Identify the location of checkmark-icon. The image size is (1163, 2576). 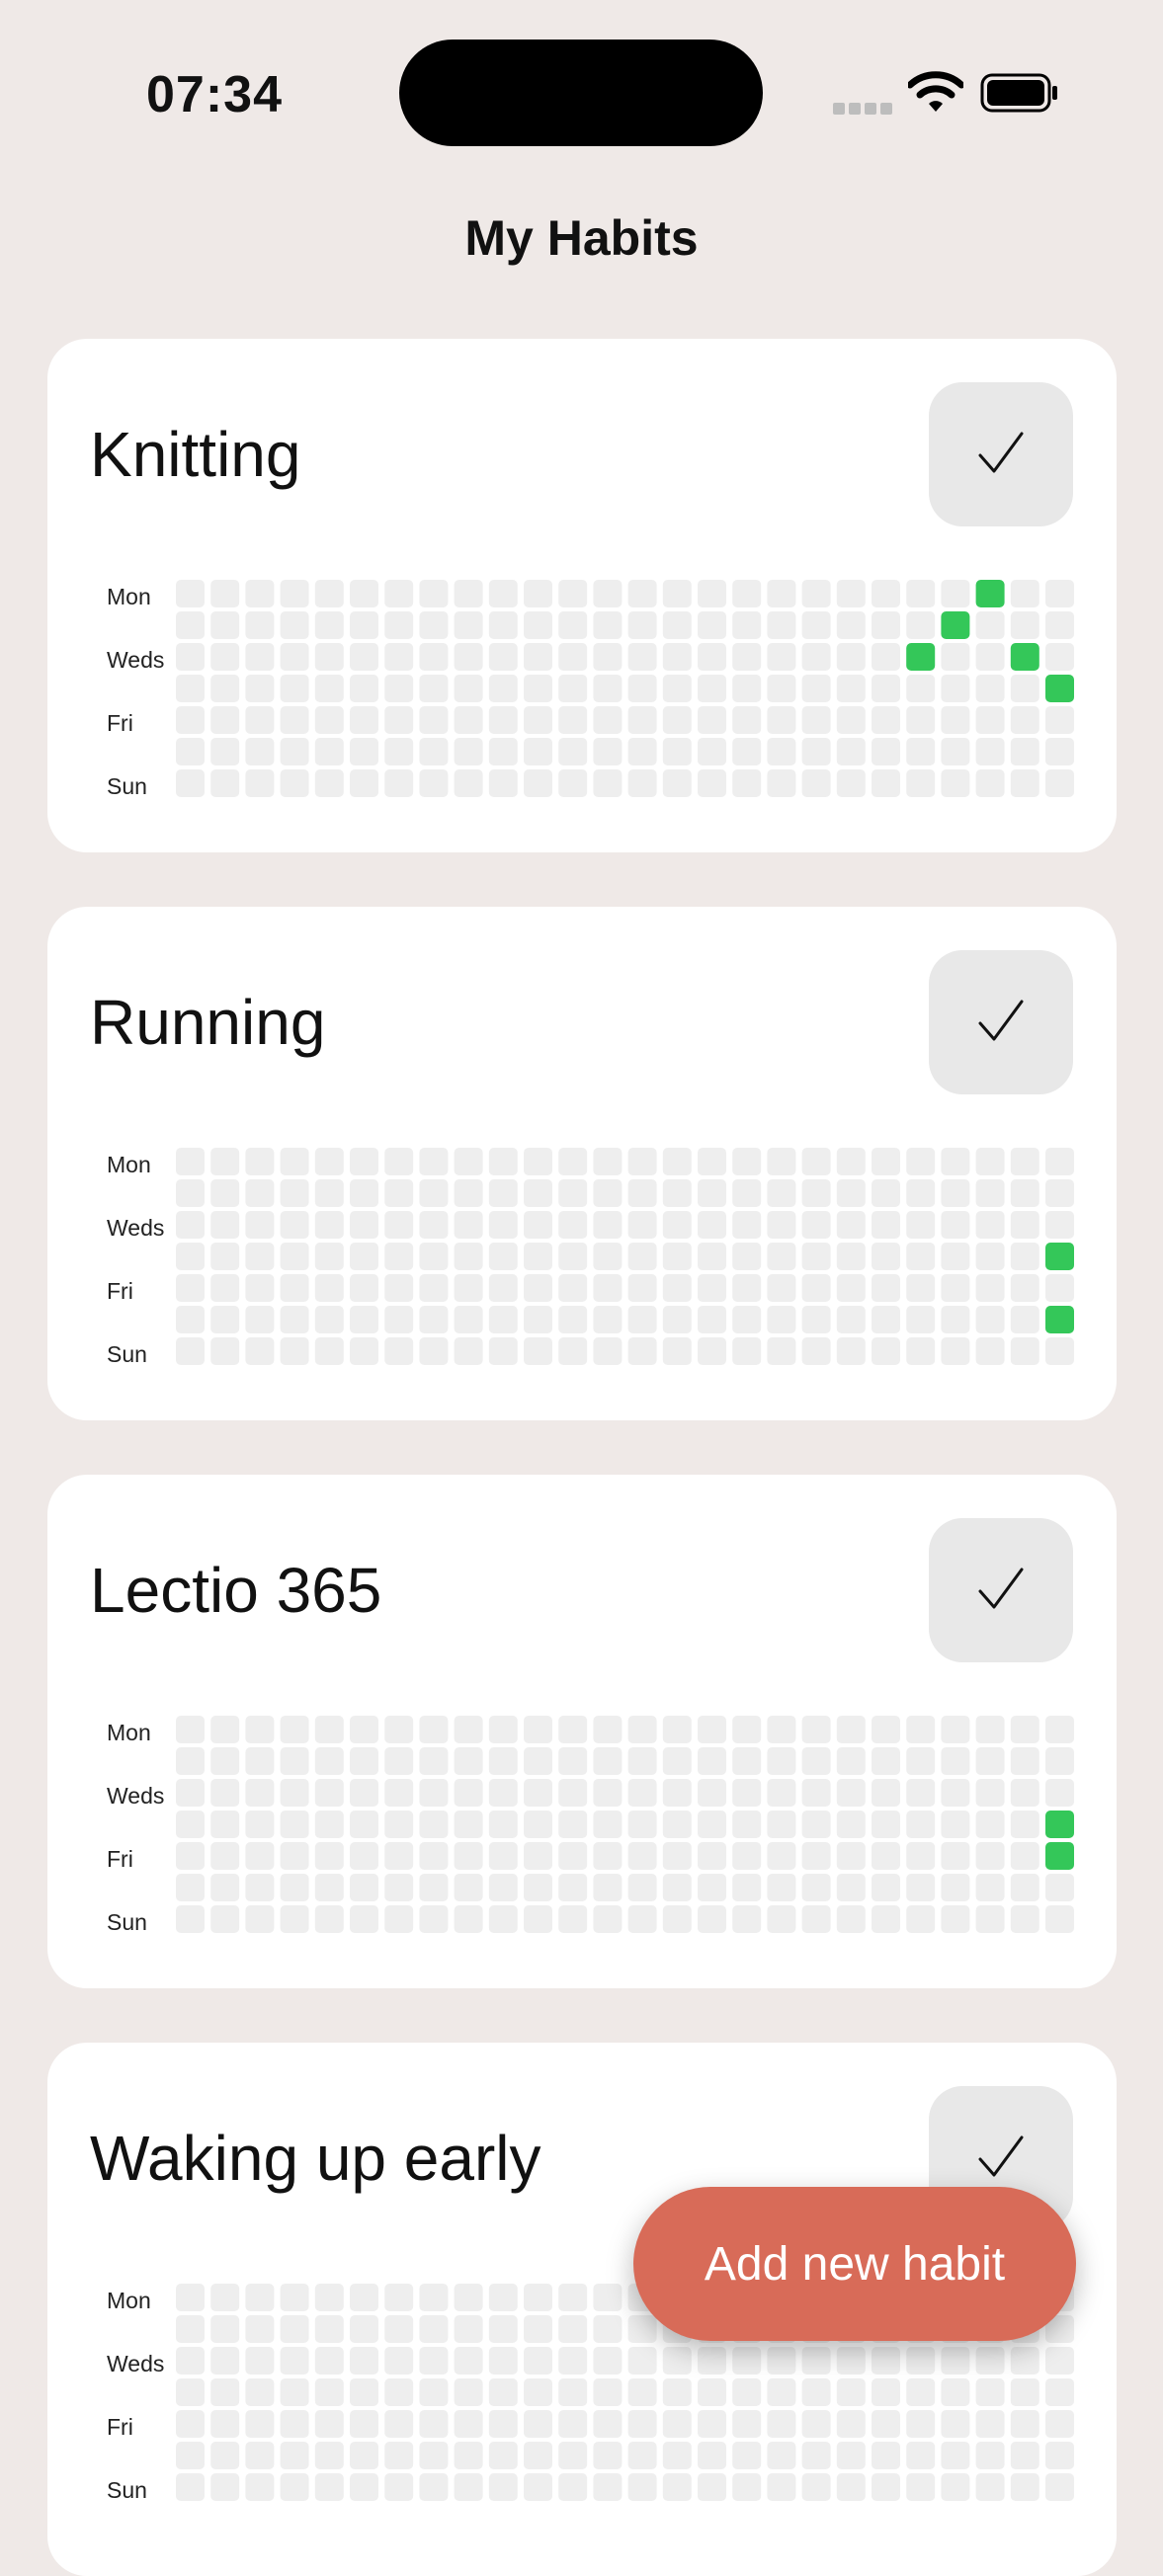
(1001, 2156).